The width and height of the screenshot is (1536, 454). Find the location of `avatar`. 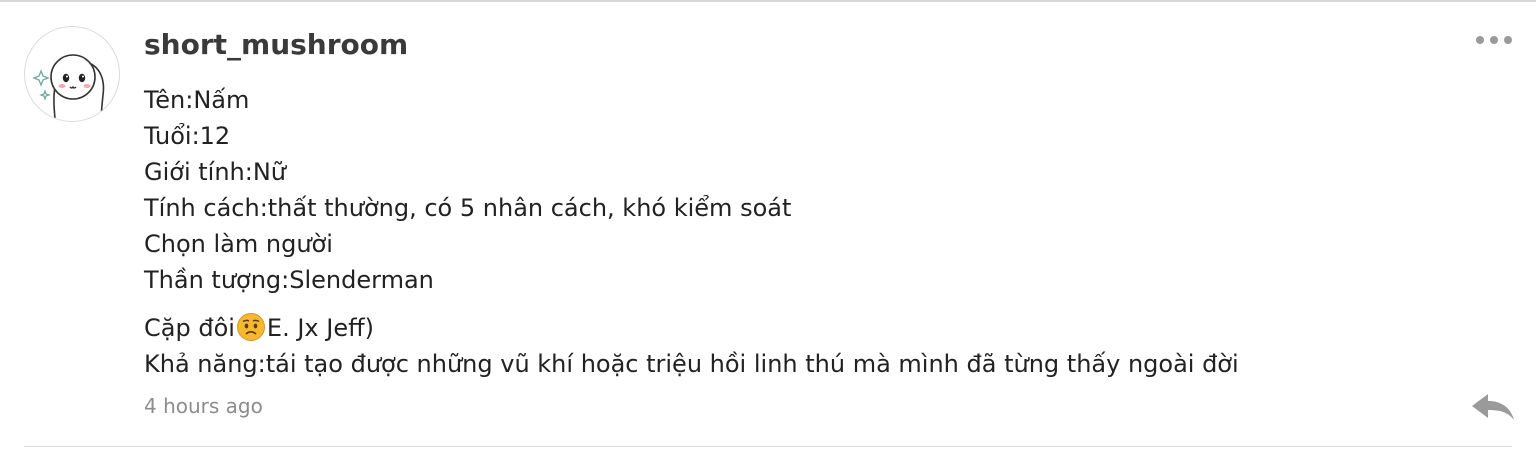

avatar is located at coordinates (72, 74).